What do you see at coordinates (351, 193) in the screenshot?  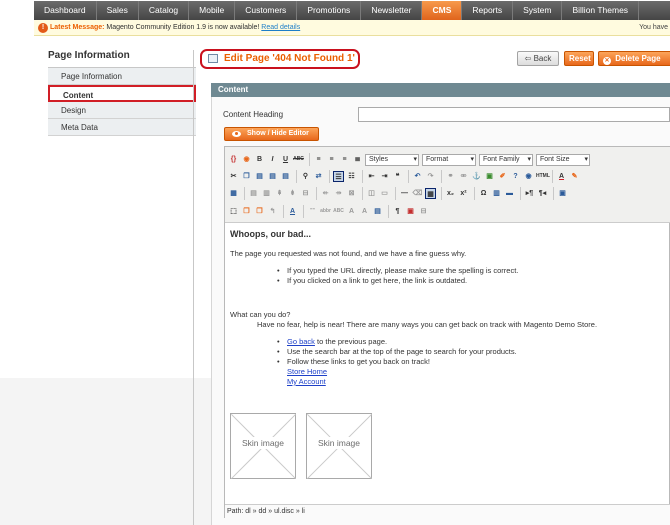 I see `delete-col-icon: ⊠` at bounding box center [351, 193].